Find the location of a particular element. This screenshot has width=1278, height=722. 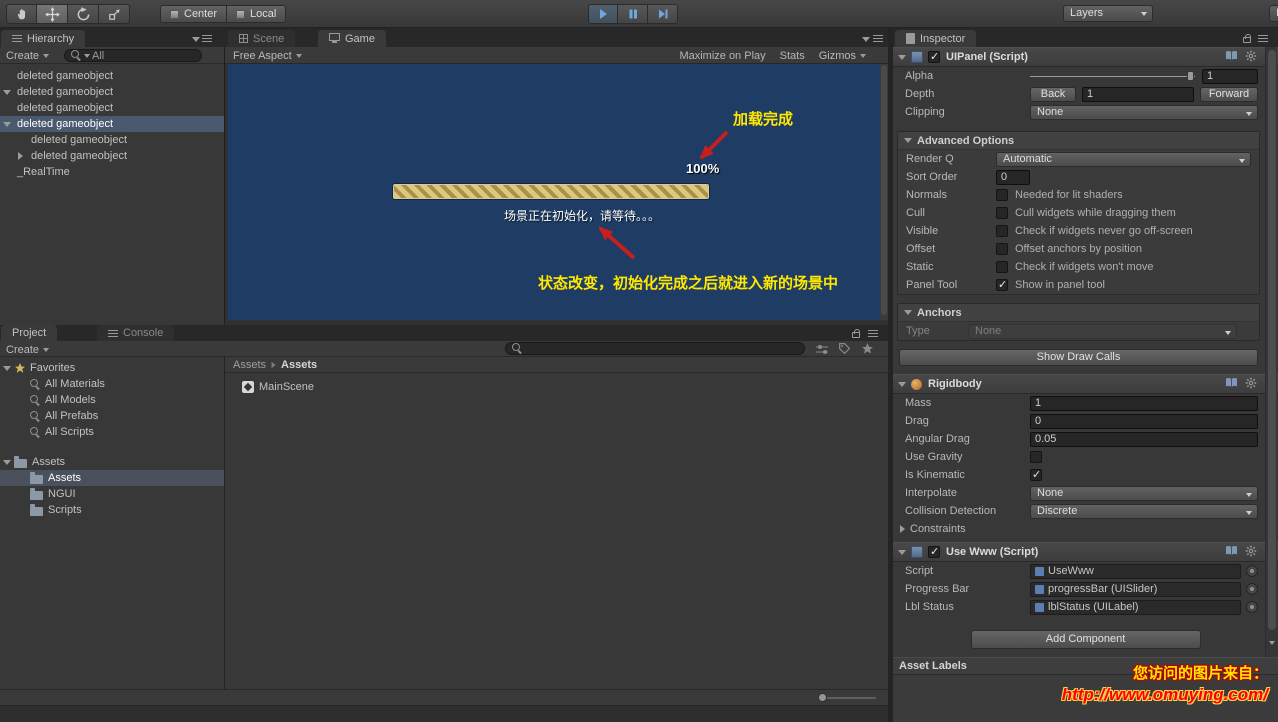

local-pivot-button: Local is located at coordinates (257, 14).